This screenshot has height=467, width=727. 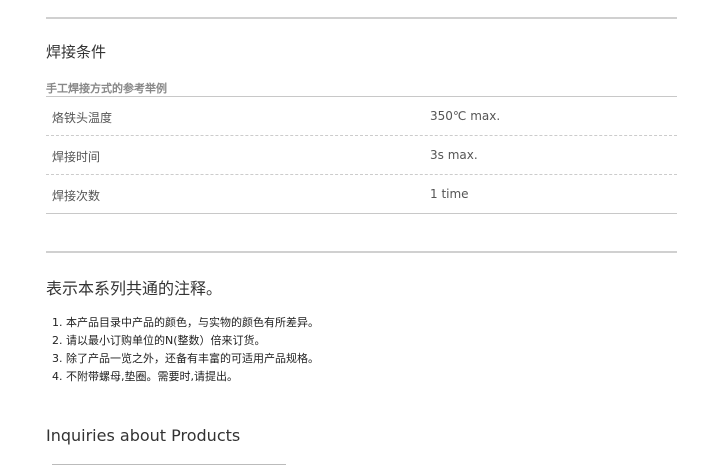 I want to click on top-divider, so click(x=361, y=18).